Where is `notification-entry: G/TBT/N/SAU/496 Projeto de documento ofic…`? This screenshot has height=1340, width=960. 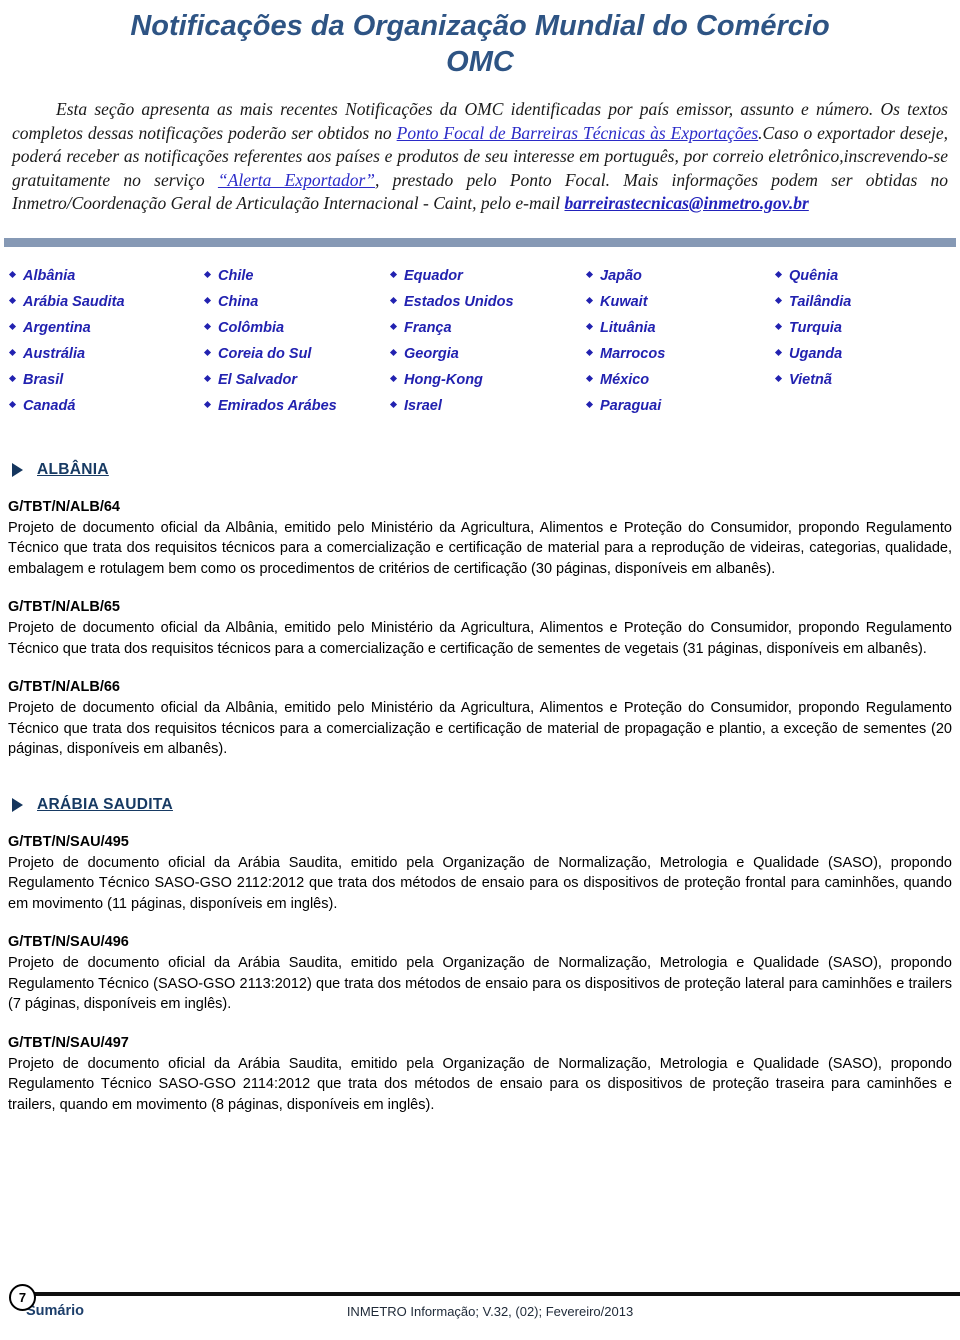
notification-entry: G/TBT/N/SAU/496 Projeto de documento ofic… is located at coordinates (480, 973).